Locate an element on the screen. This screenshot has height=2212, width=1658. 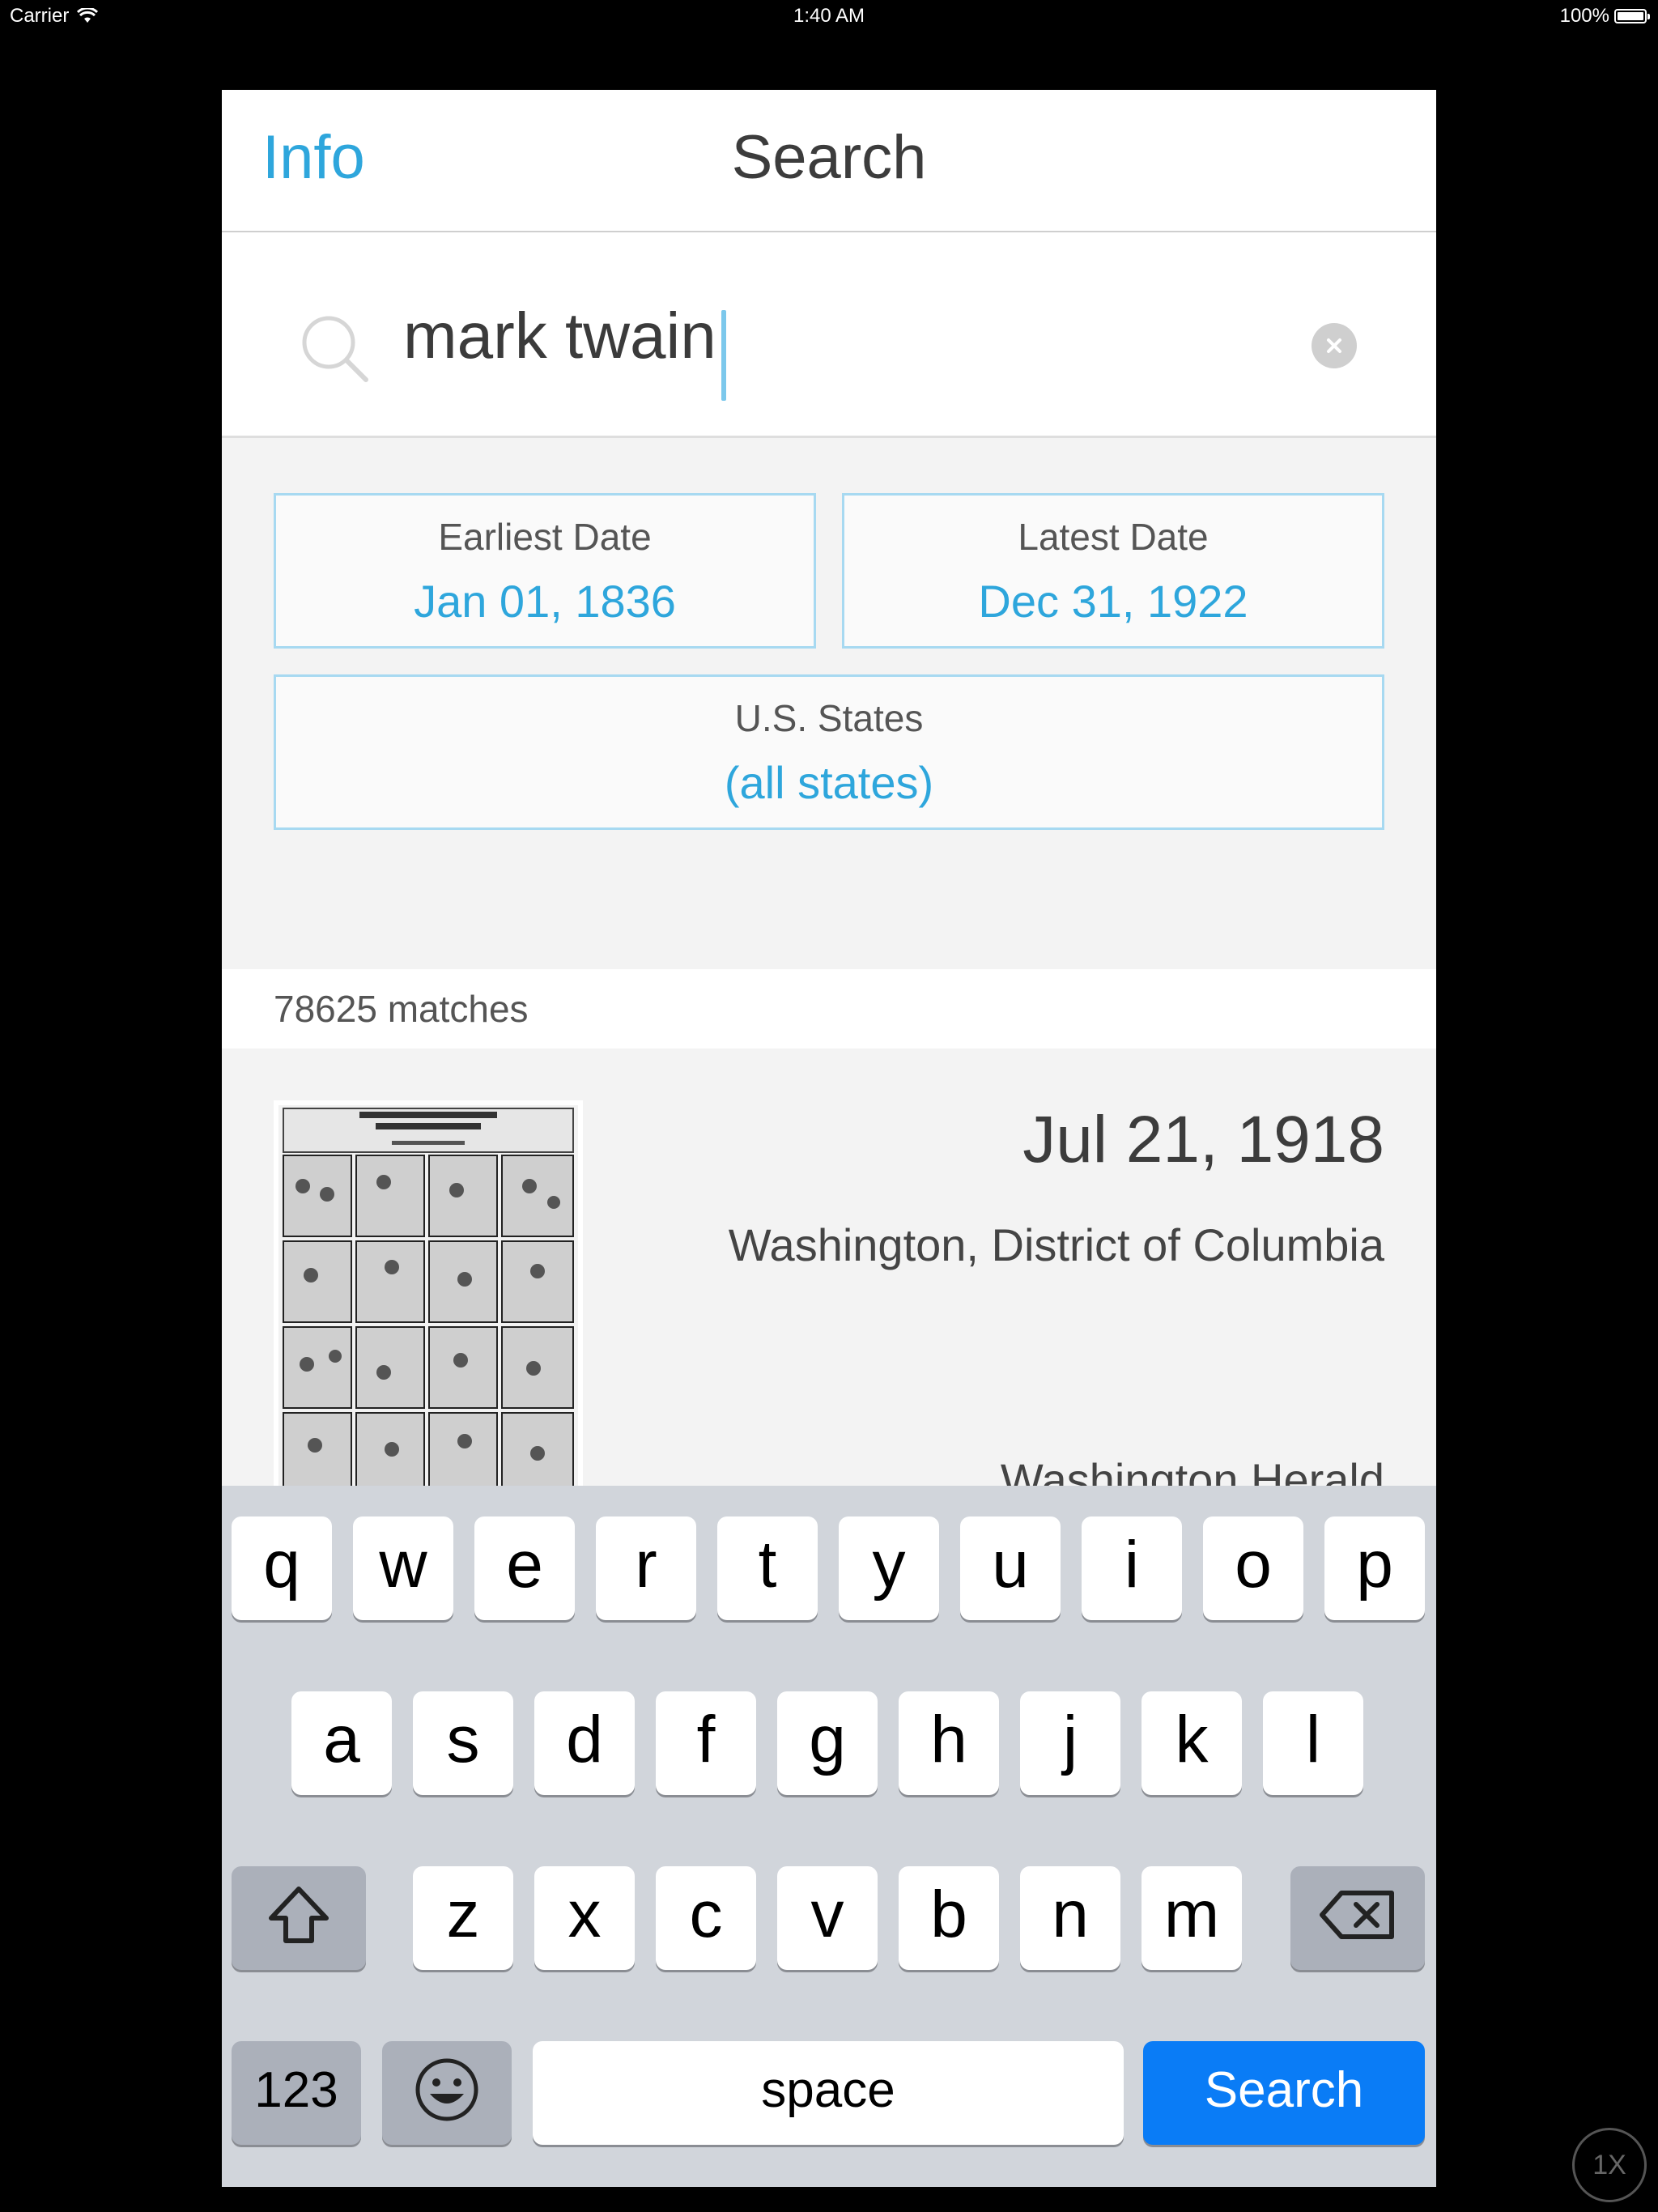
latest-date-value: Dec 31, 1922 is located at coordinates (1113, 602).